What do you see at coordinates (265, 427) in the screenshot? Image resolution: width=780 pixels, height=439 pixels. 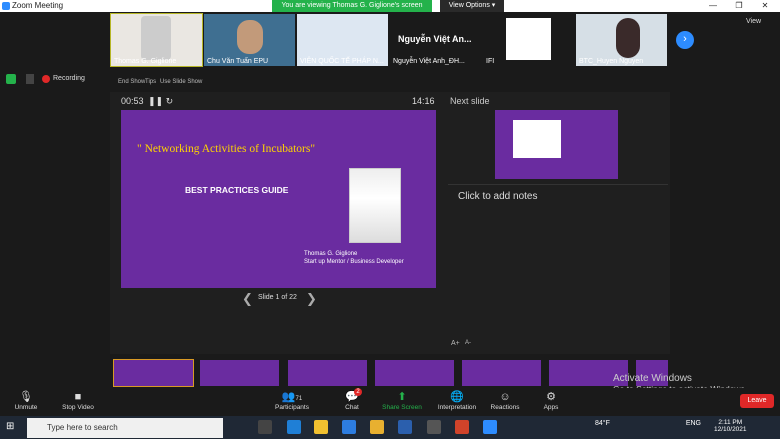 I see `task-view-icon` at bounding box center [265, 427].